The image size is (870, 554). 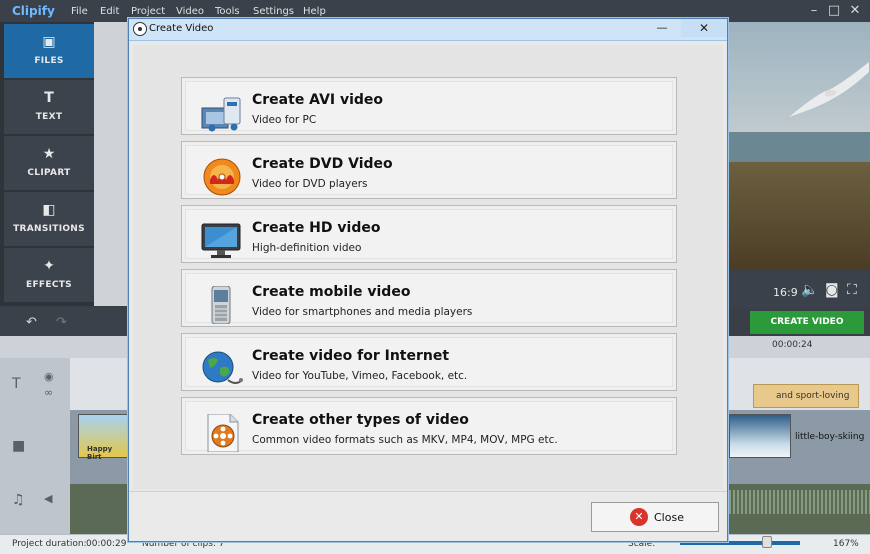 I want to click on text-clip-label: and sport-loving, so click(x=813, y=396).